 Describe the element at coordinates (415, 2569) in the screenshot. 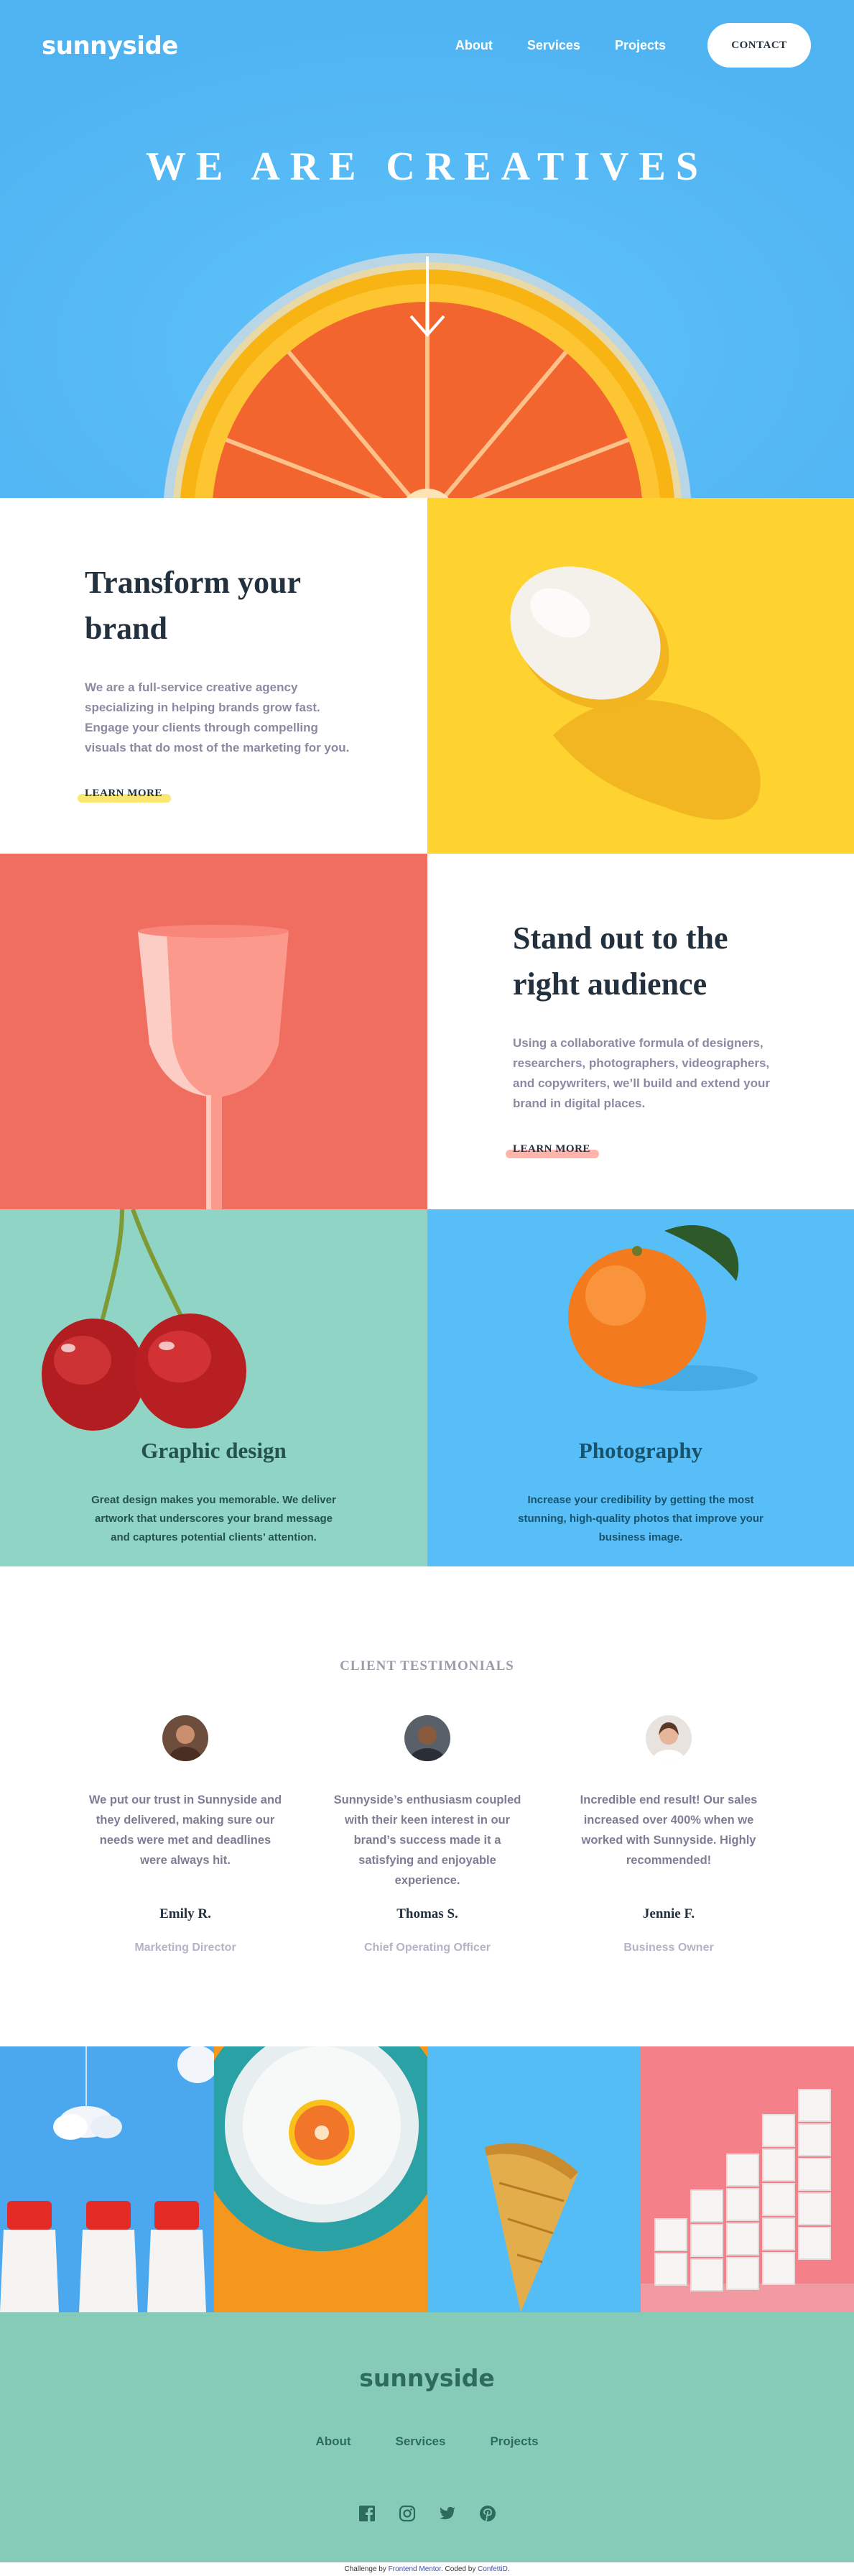

I see `attribution-fm-link: Frontend Mentor` at that location.